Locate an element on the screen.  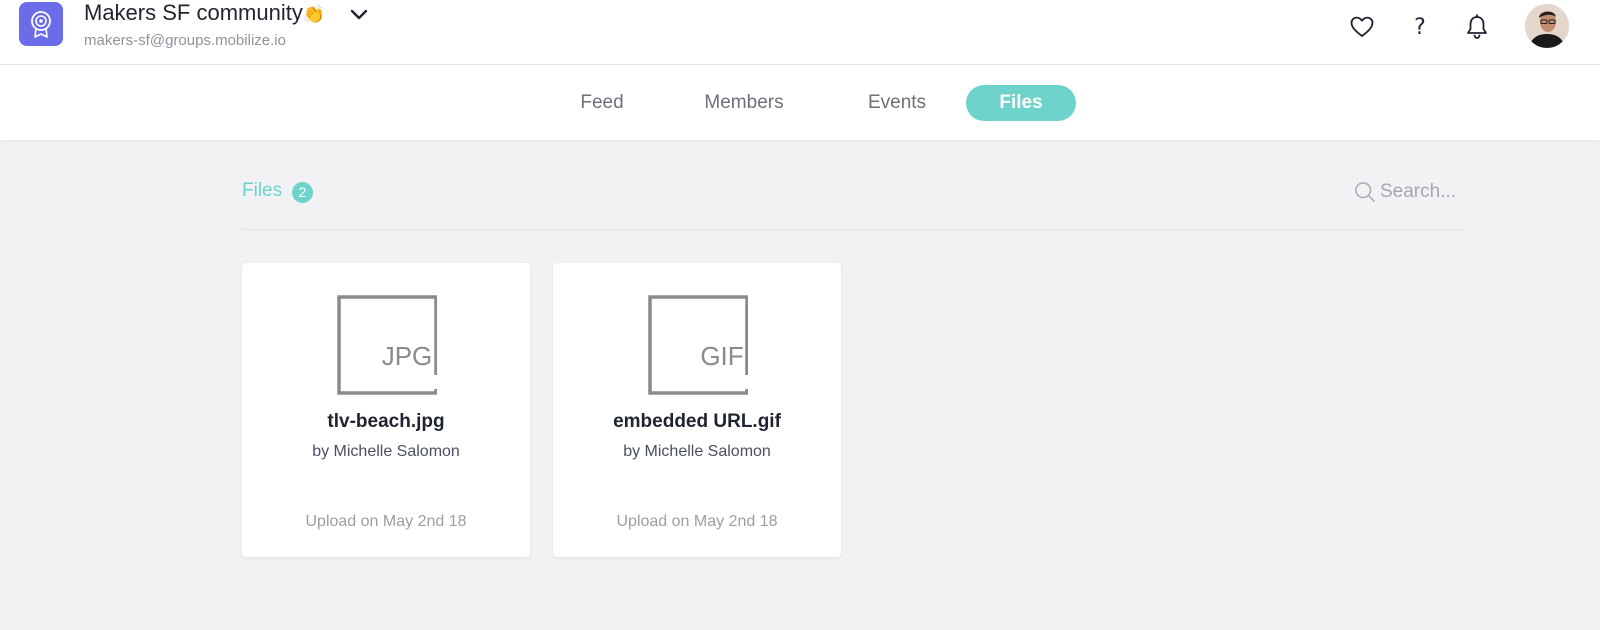
file-name: embedded URL.gif is located at coordinates (697, 422).